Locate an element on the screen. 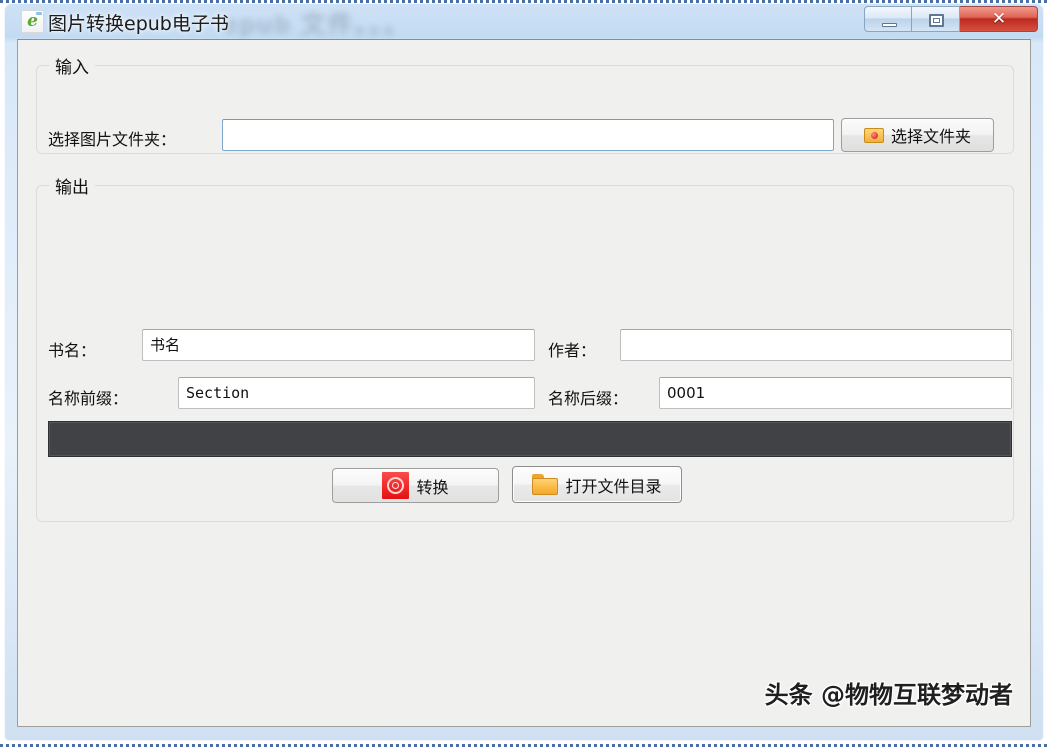  convert-icon-ring is located at coordinates (396, 485).